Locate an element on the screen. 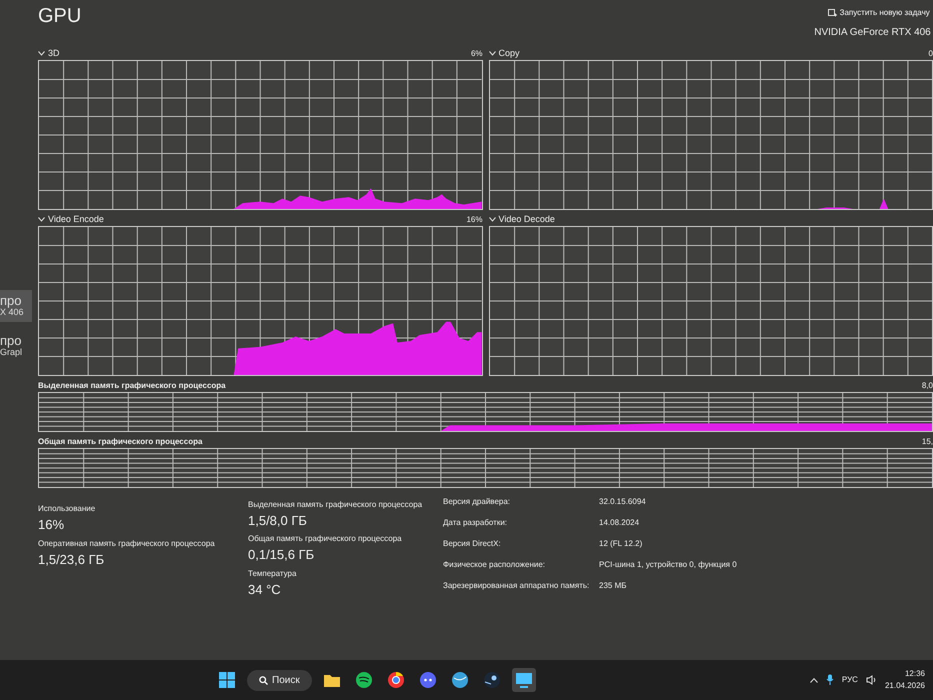 The height and width of the screenshot is (700, 933). speaker-icon is located at coordinates (871, 680).